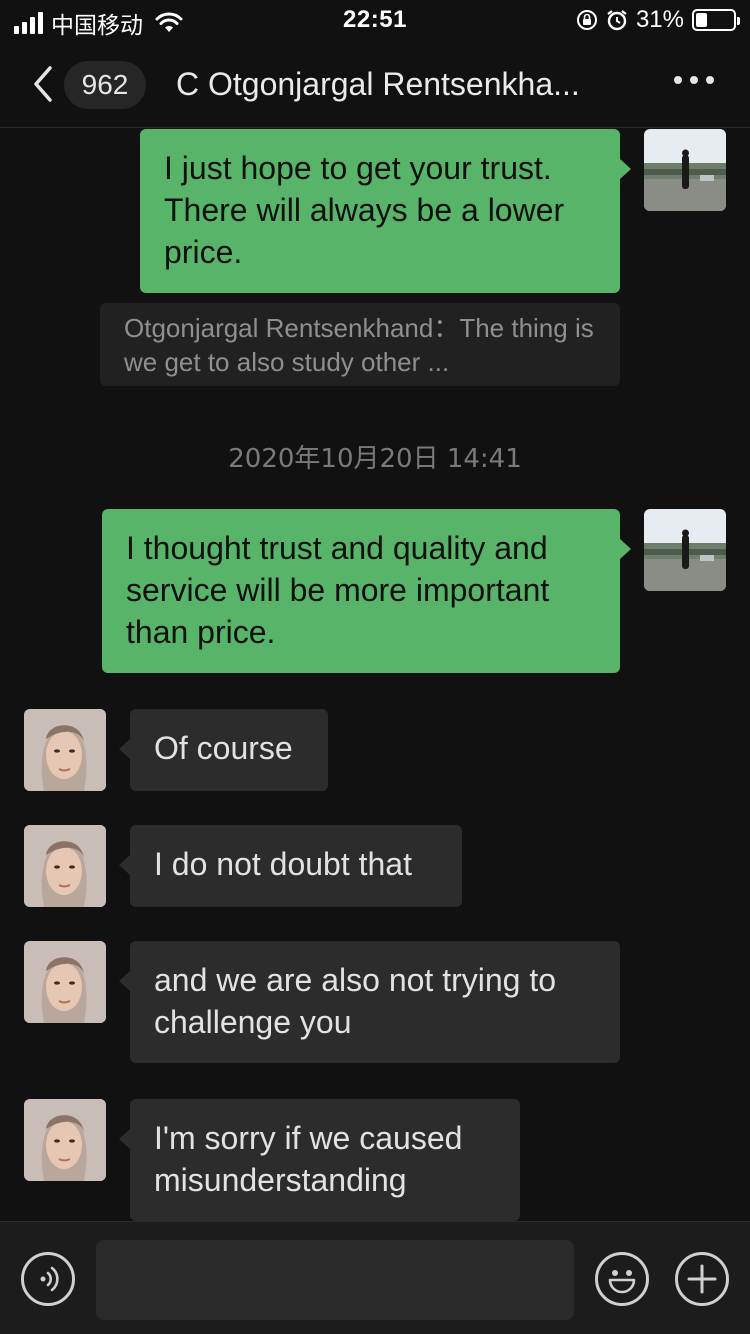 This screenshot has height=1334, width=750. I want to click on message-bubble-received: I'm sorry if we caused misunderstanding, so click(325, 1160).